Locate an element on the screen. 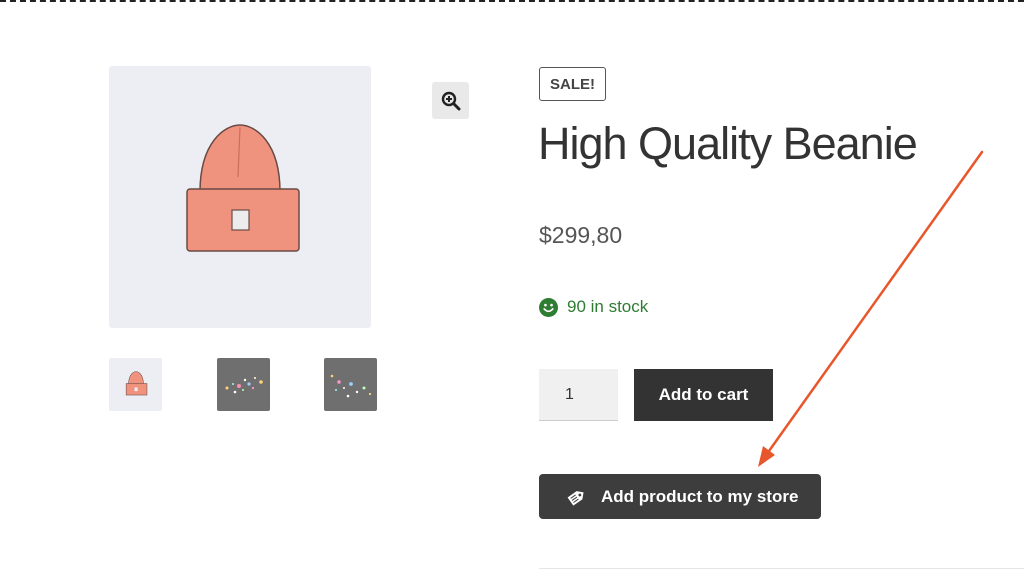 This screenshot has width=1024, height=582. thumbnail-beanie is located at coordinates (135, 384).